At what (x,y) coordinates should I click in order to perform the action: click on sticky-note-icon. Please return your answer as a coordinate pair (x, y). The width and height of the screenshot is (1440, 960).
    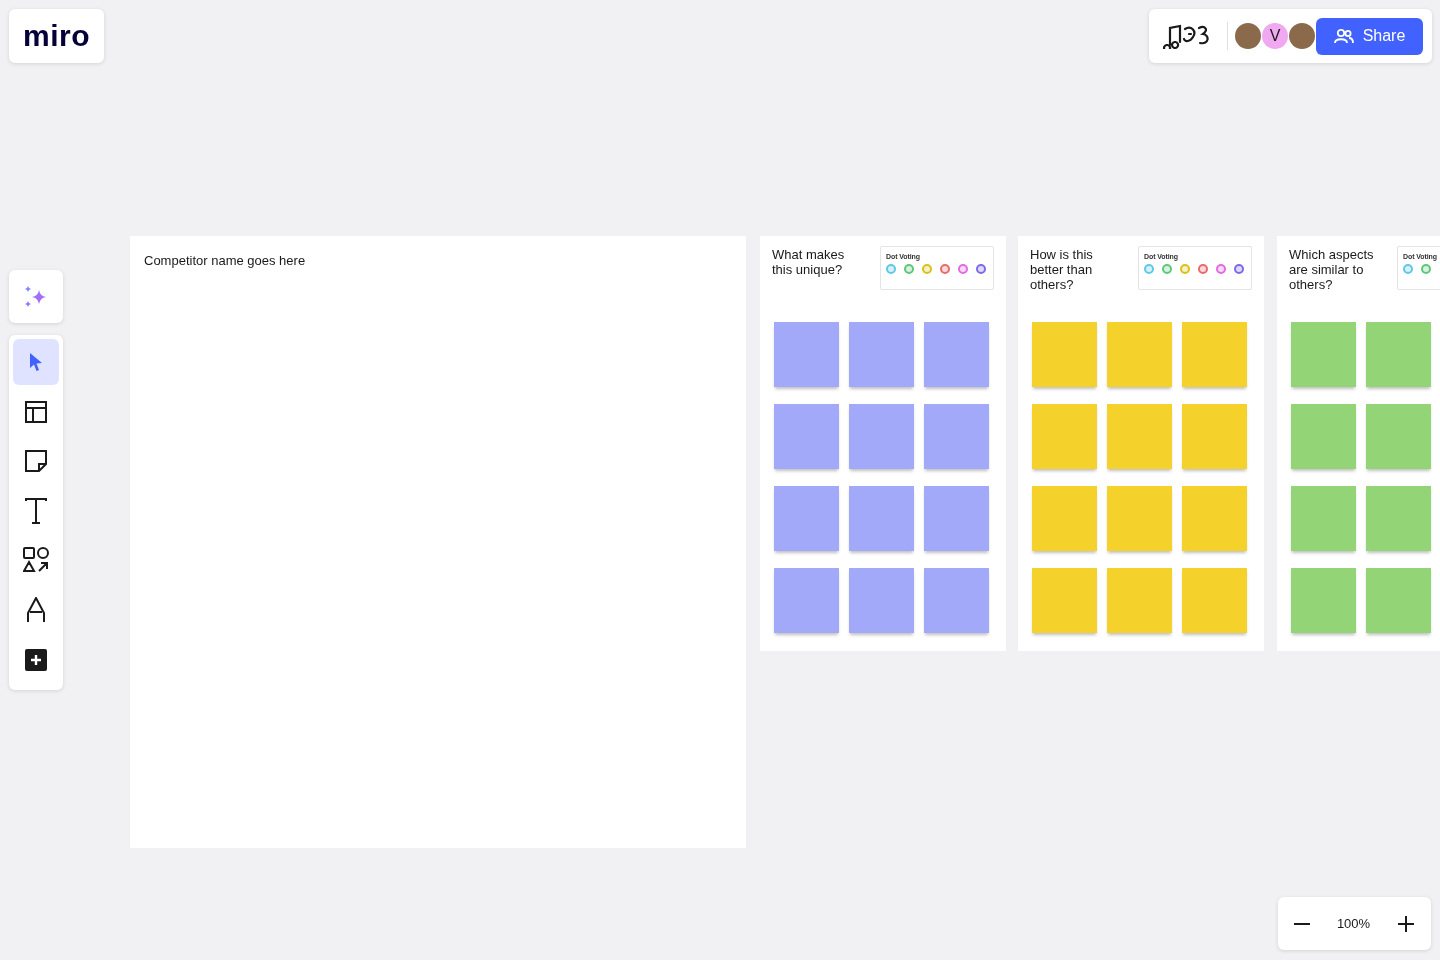
    Looking at the image, I should click on (36, 461).